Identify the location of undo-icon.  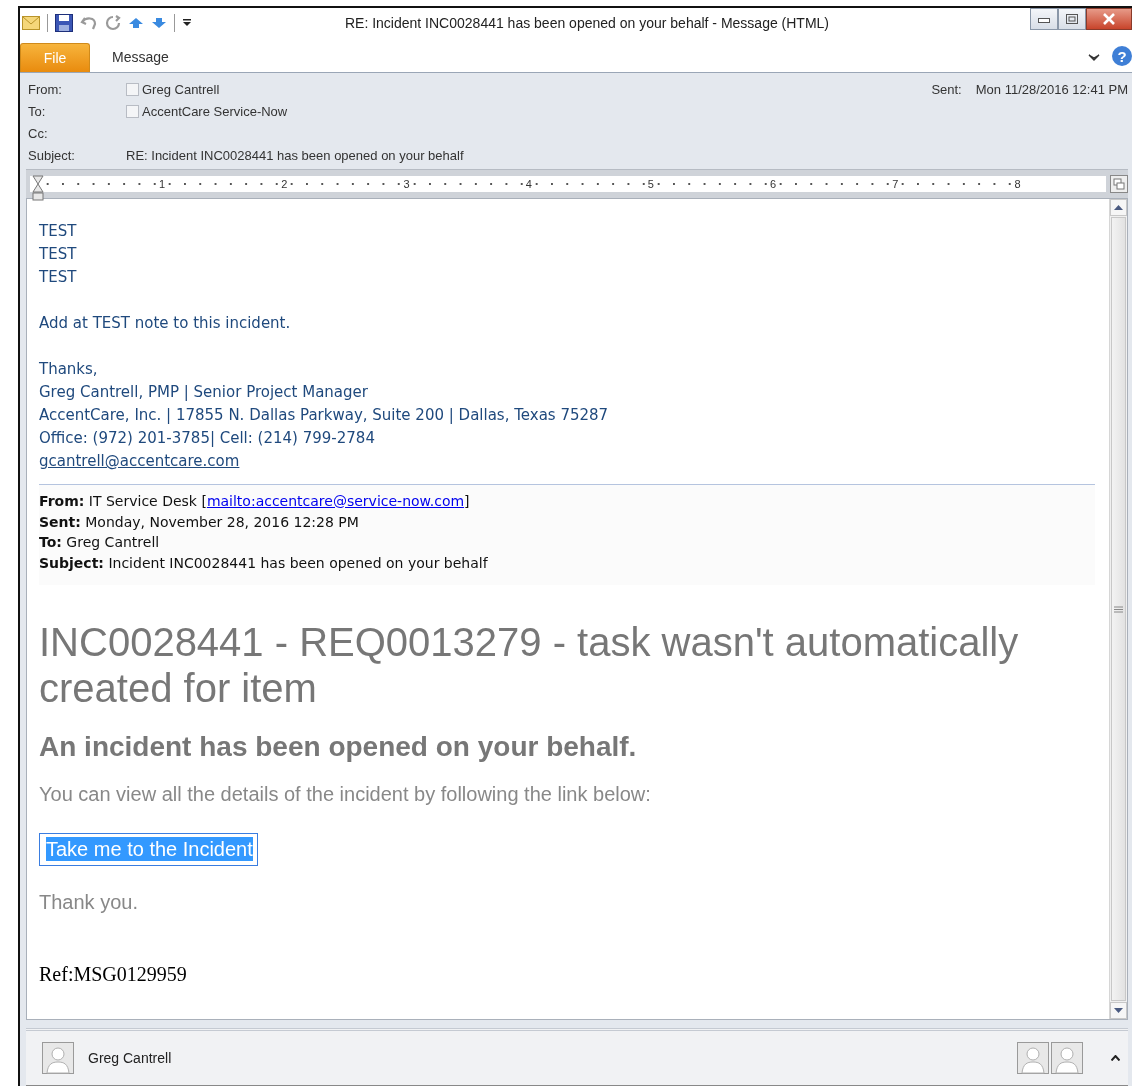
(89, 23).